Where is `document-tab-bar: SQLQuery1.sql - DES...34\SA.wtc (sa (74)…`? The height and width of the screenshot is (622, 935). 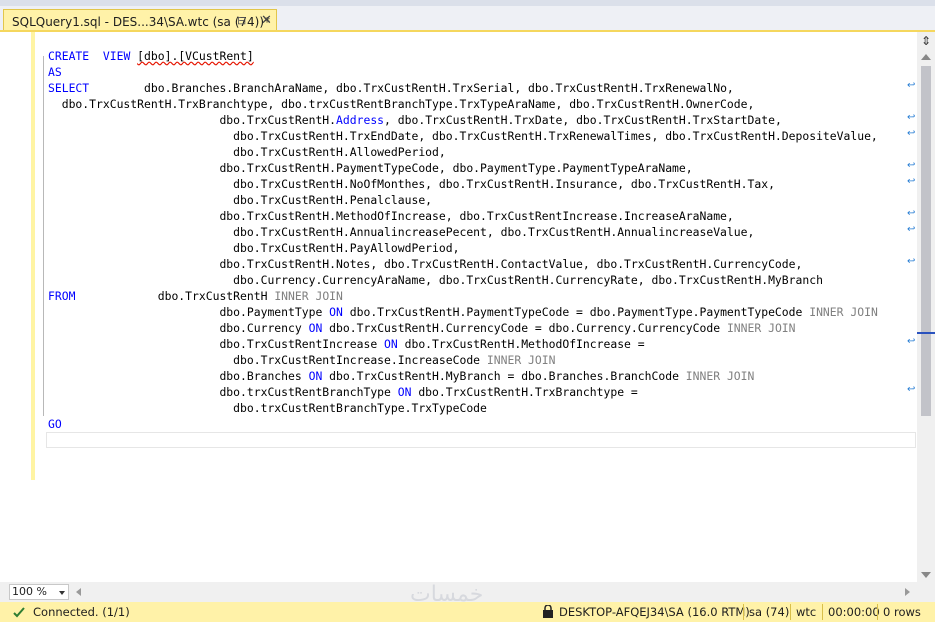
document-tab-bar: SQLQuery1.sql - DES...34\SA.wtc (sa (74)… is located at coordinates (467, 19).